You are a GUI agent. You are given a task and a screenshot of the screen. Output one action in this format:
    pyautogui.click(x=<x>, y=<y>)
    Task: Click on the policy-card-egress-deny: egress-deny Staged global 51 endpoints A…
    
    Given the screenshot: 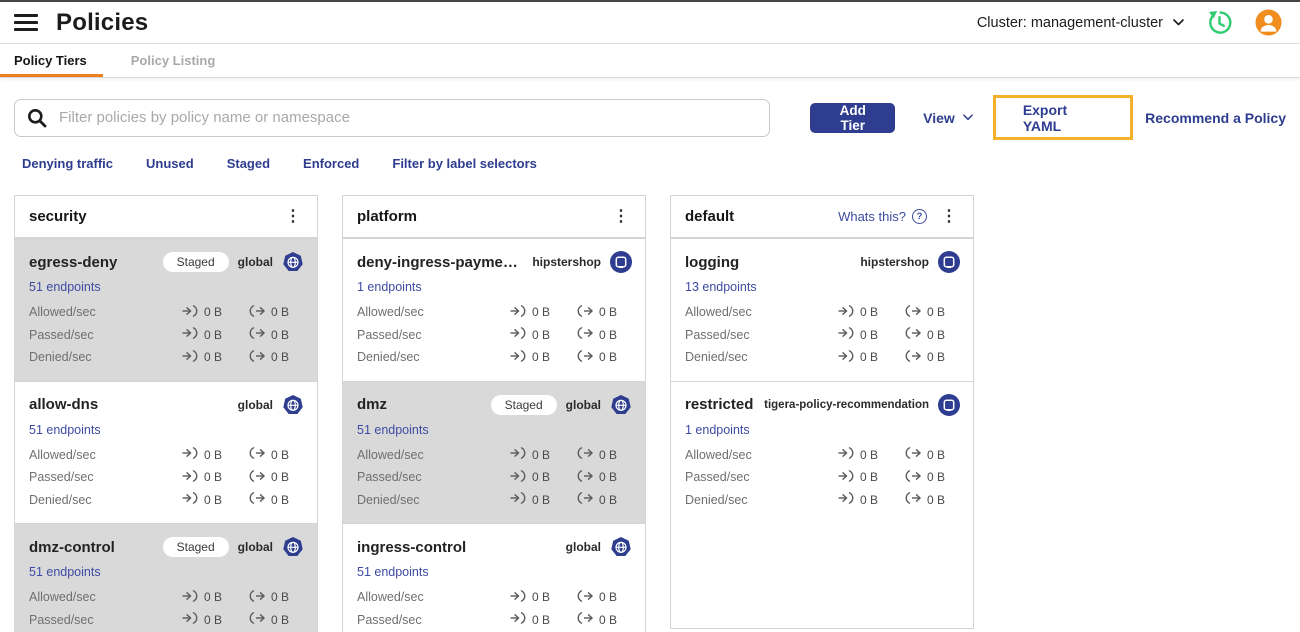 What is the action you would take?
    pyautogui.click(x=166, y=309)
    